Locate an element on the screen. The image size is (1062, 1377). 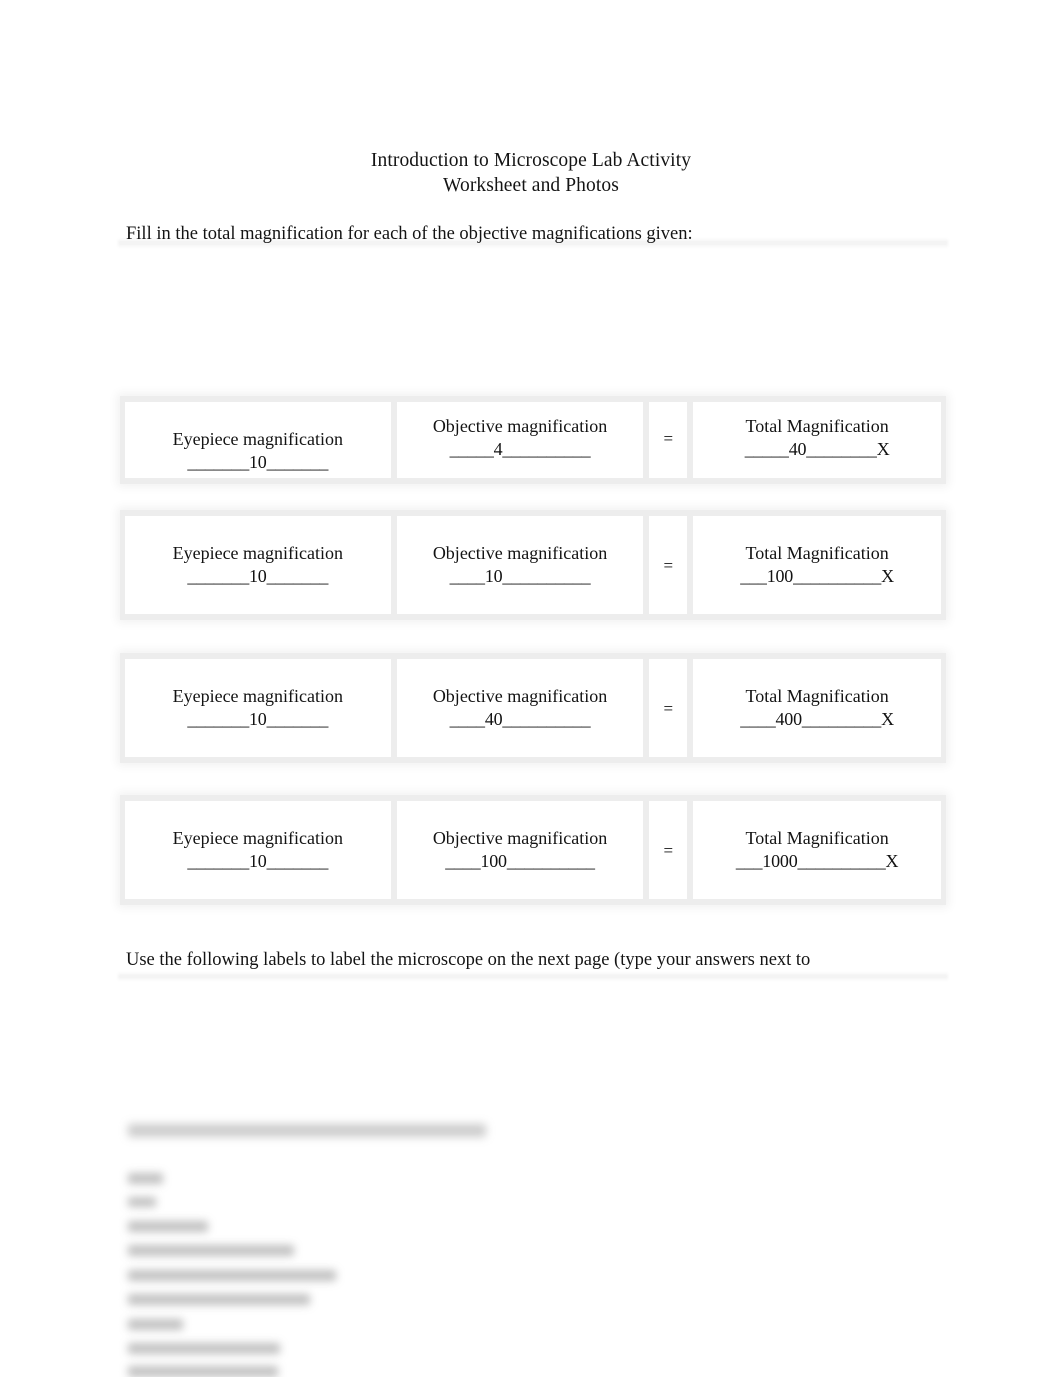
obscured-paragraph is located at coordinates (307, 1130).